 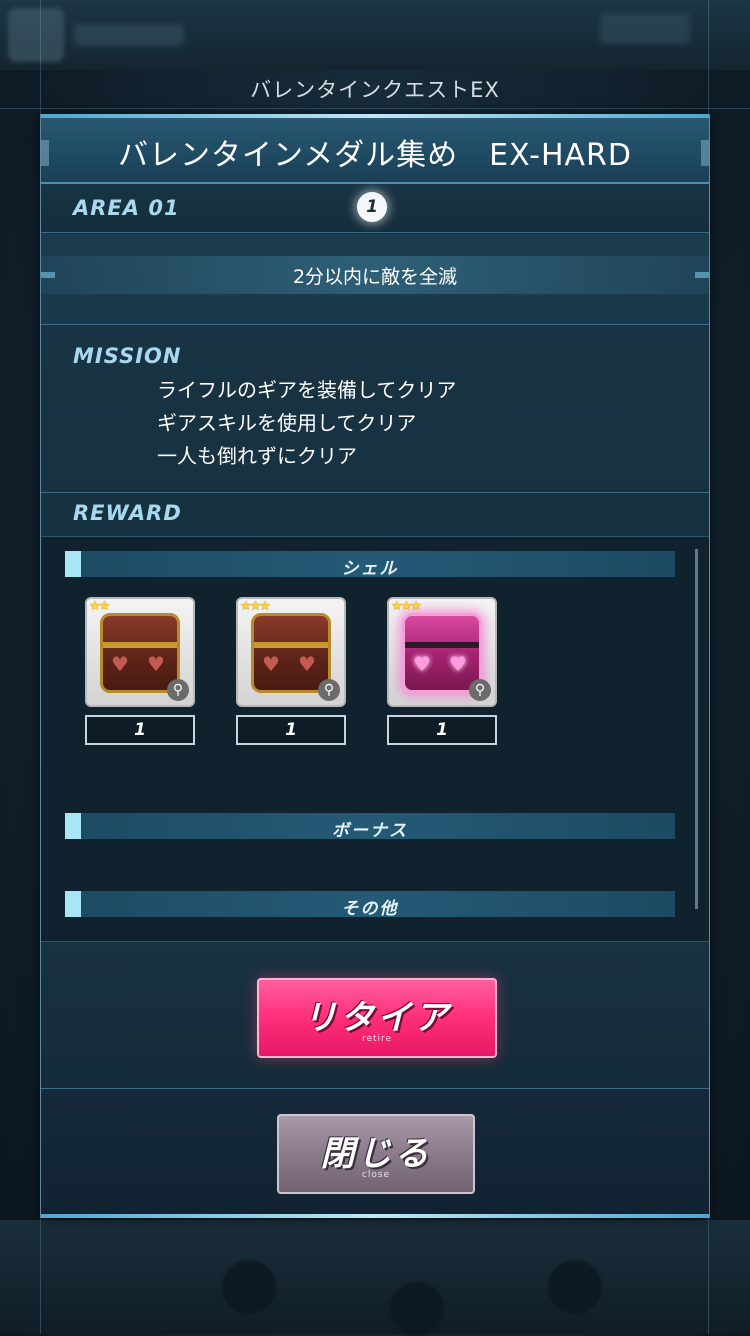 I want to click on mission-item: ギアスキルを使用してクリア, so click(x=287, y=423).